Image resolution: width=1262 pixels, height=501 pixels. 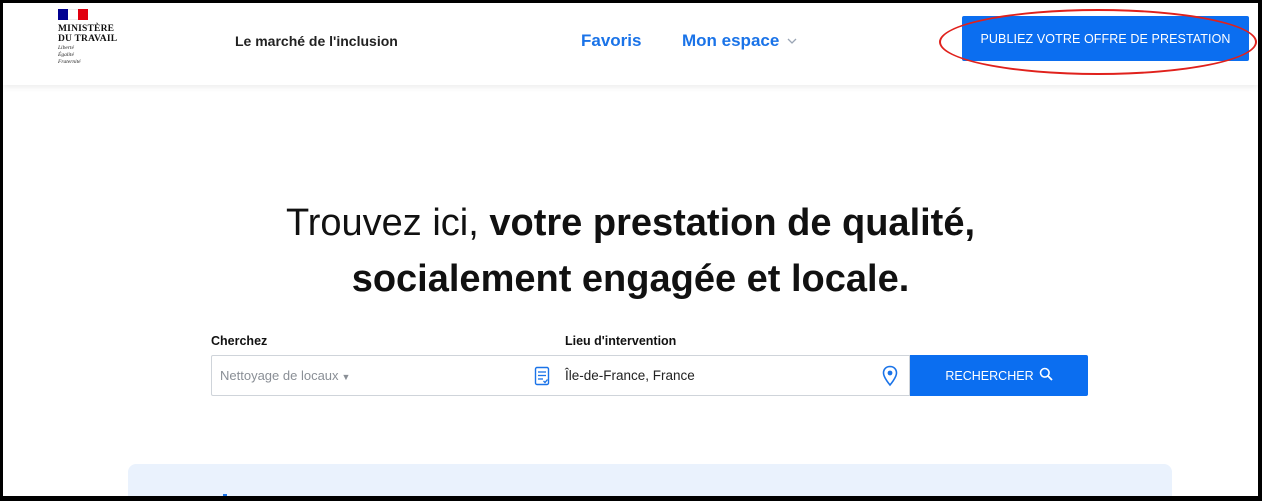 What do you see at coordinates (225, 495) in the screenshot?
I see `panel-accent` at bounding box center [225, 495].